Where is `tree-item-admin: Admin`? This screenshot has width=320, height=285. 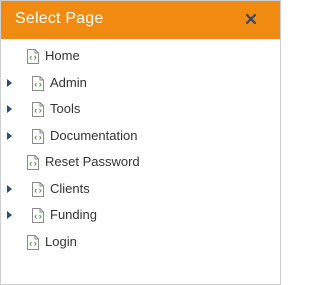
tree-item-admin: Admin is located at coordinates (140, 83).